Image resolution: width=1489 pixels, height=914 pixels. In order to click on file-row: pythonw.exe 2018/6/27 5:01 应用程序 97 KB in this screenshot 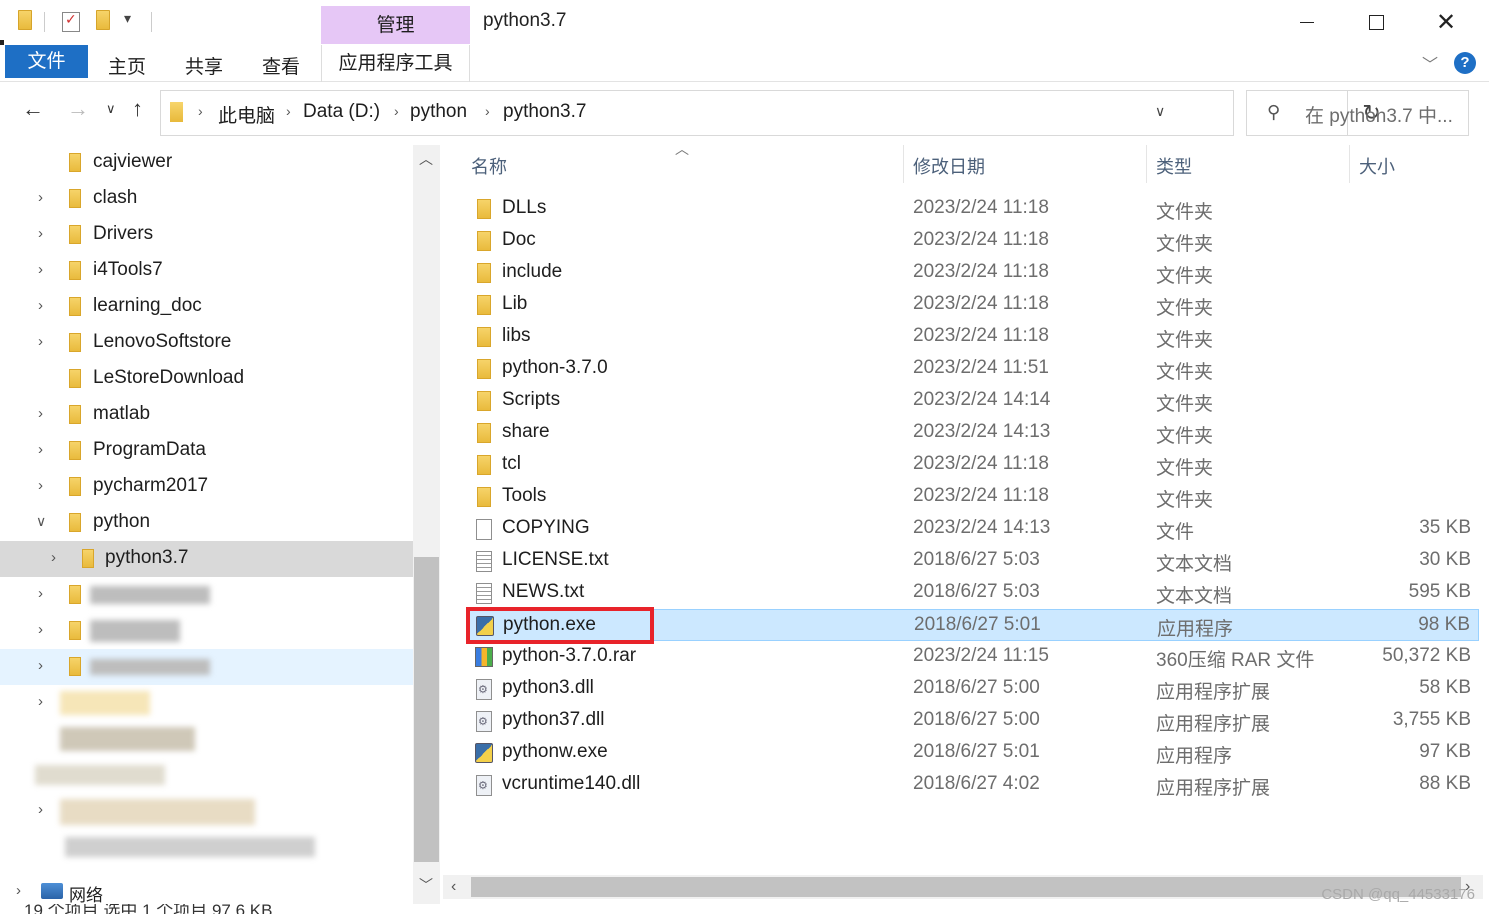, I will do `click(972, 753)`.